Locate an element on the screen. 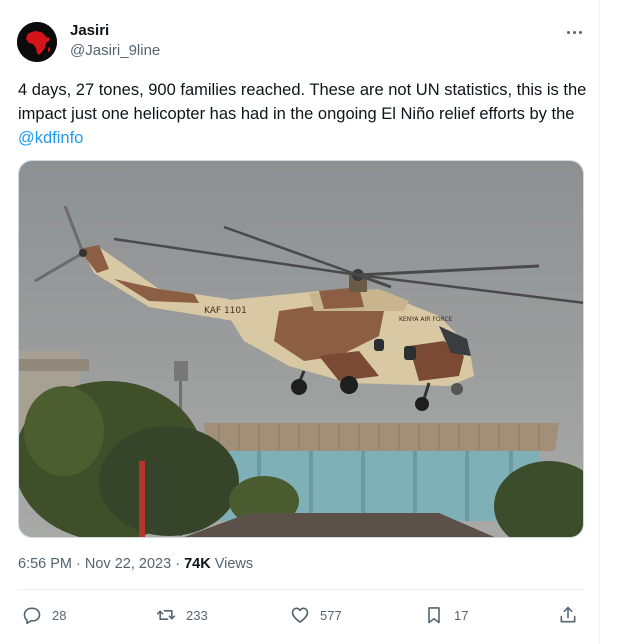  tweet-meta: 6:56 PM · Nov 22, 2023 · 74K Views is located at coordinates (135, 564).